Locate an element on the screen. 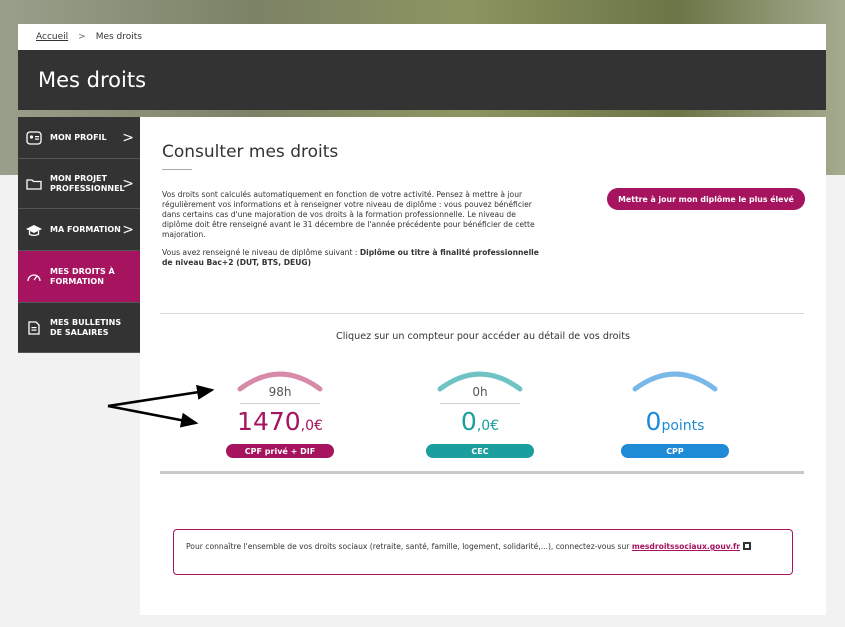  counter-amount-unit: points is located at coordinates (683, 426).